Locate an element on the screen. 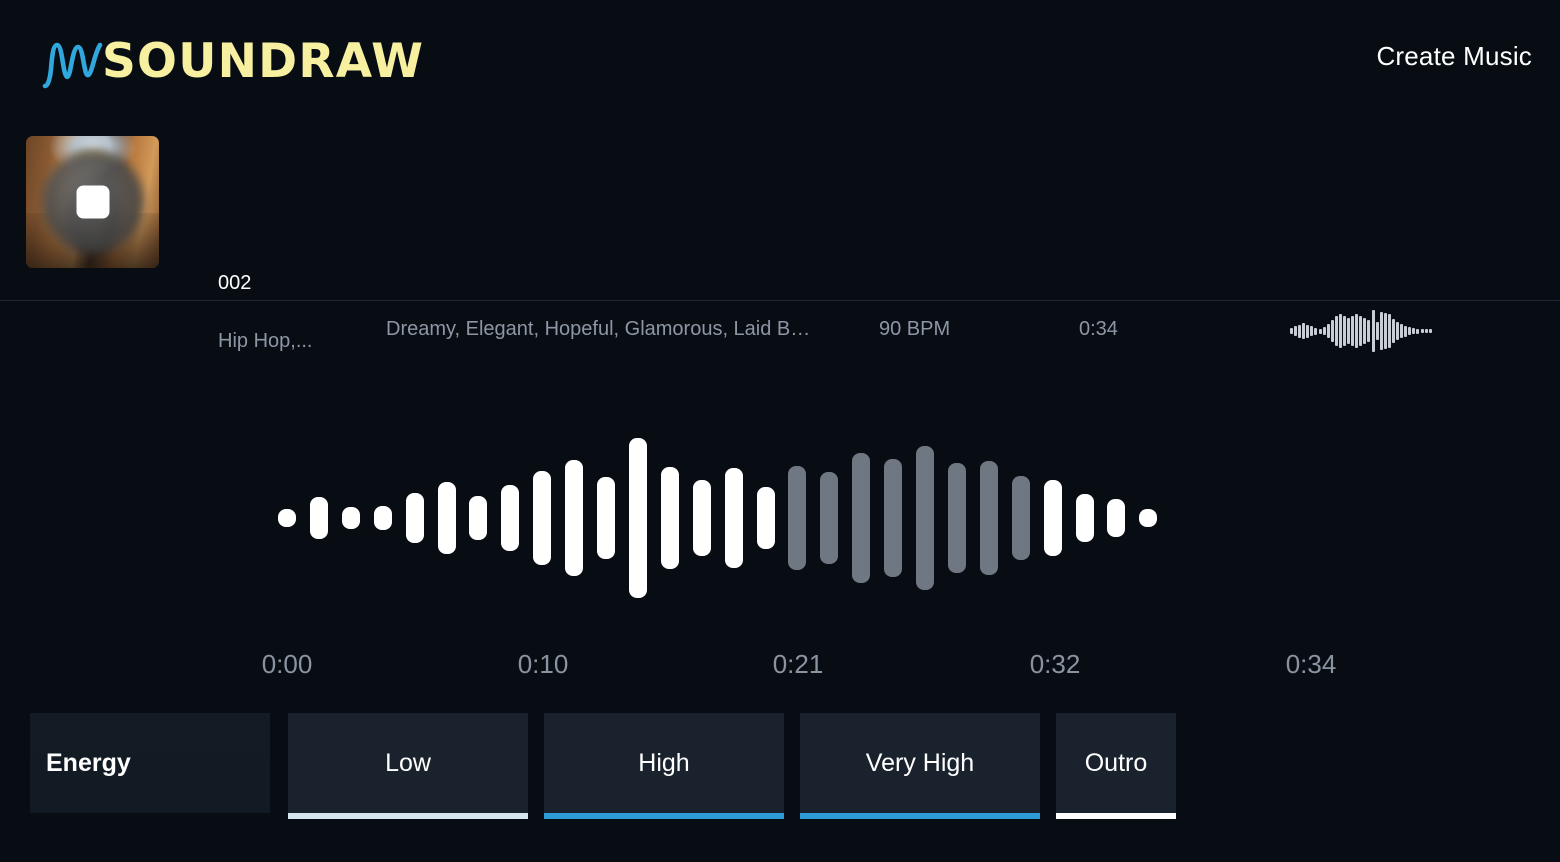 The image size is (1560, 862). track-id: 002 is located at coordinates (235, 283).